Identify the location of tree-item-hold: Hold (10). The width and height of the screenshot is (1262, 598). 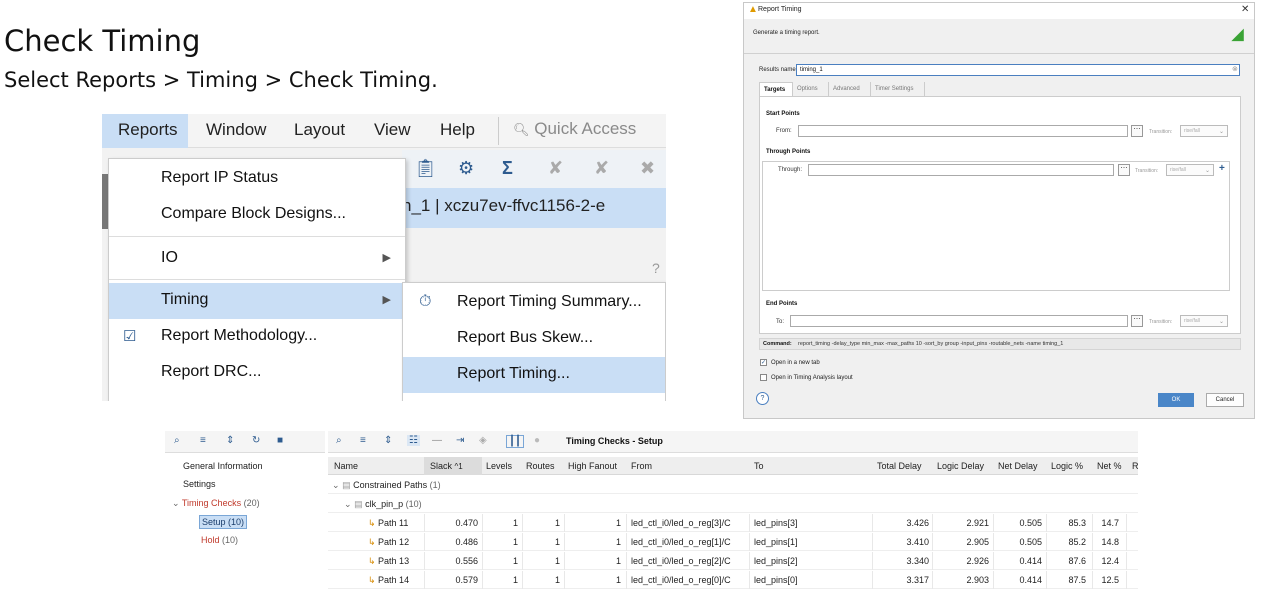
(219, 540).